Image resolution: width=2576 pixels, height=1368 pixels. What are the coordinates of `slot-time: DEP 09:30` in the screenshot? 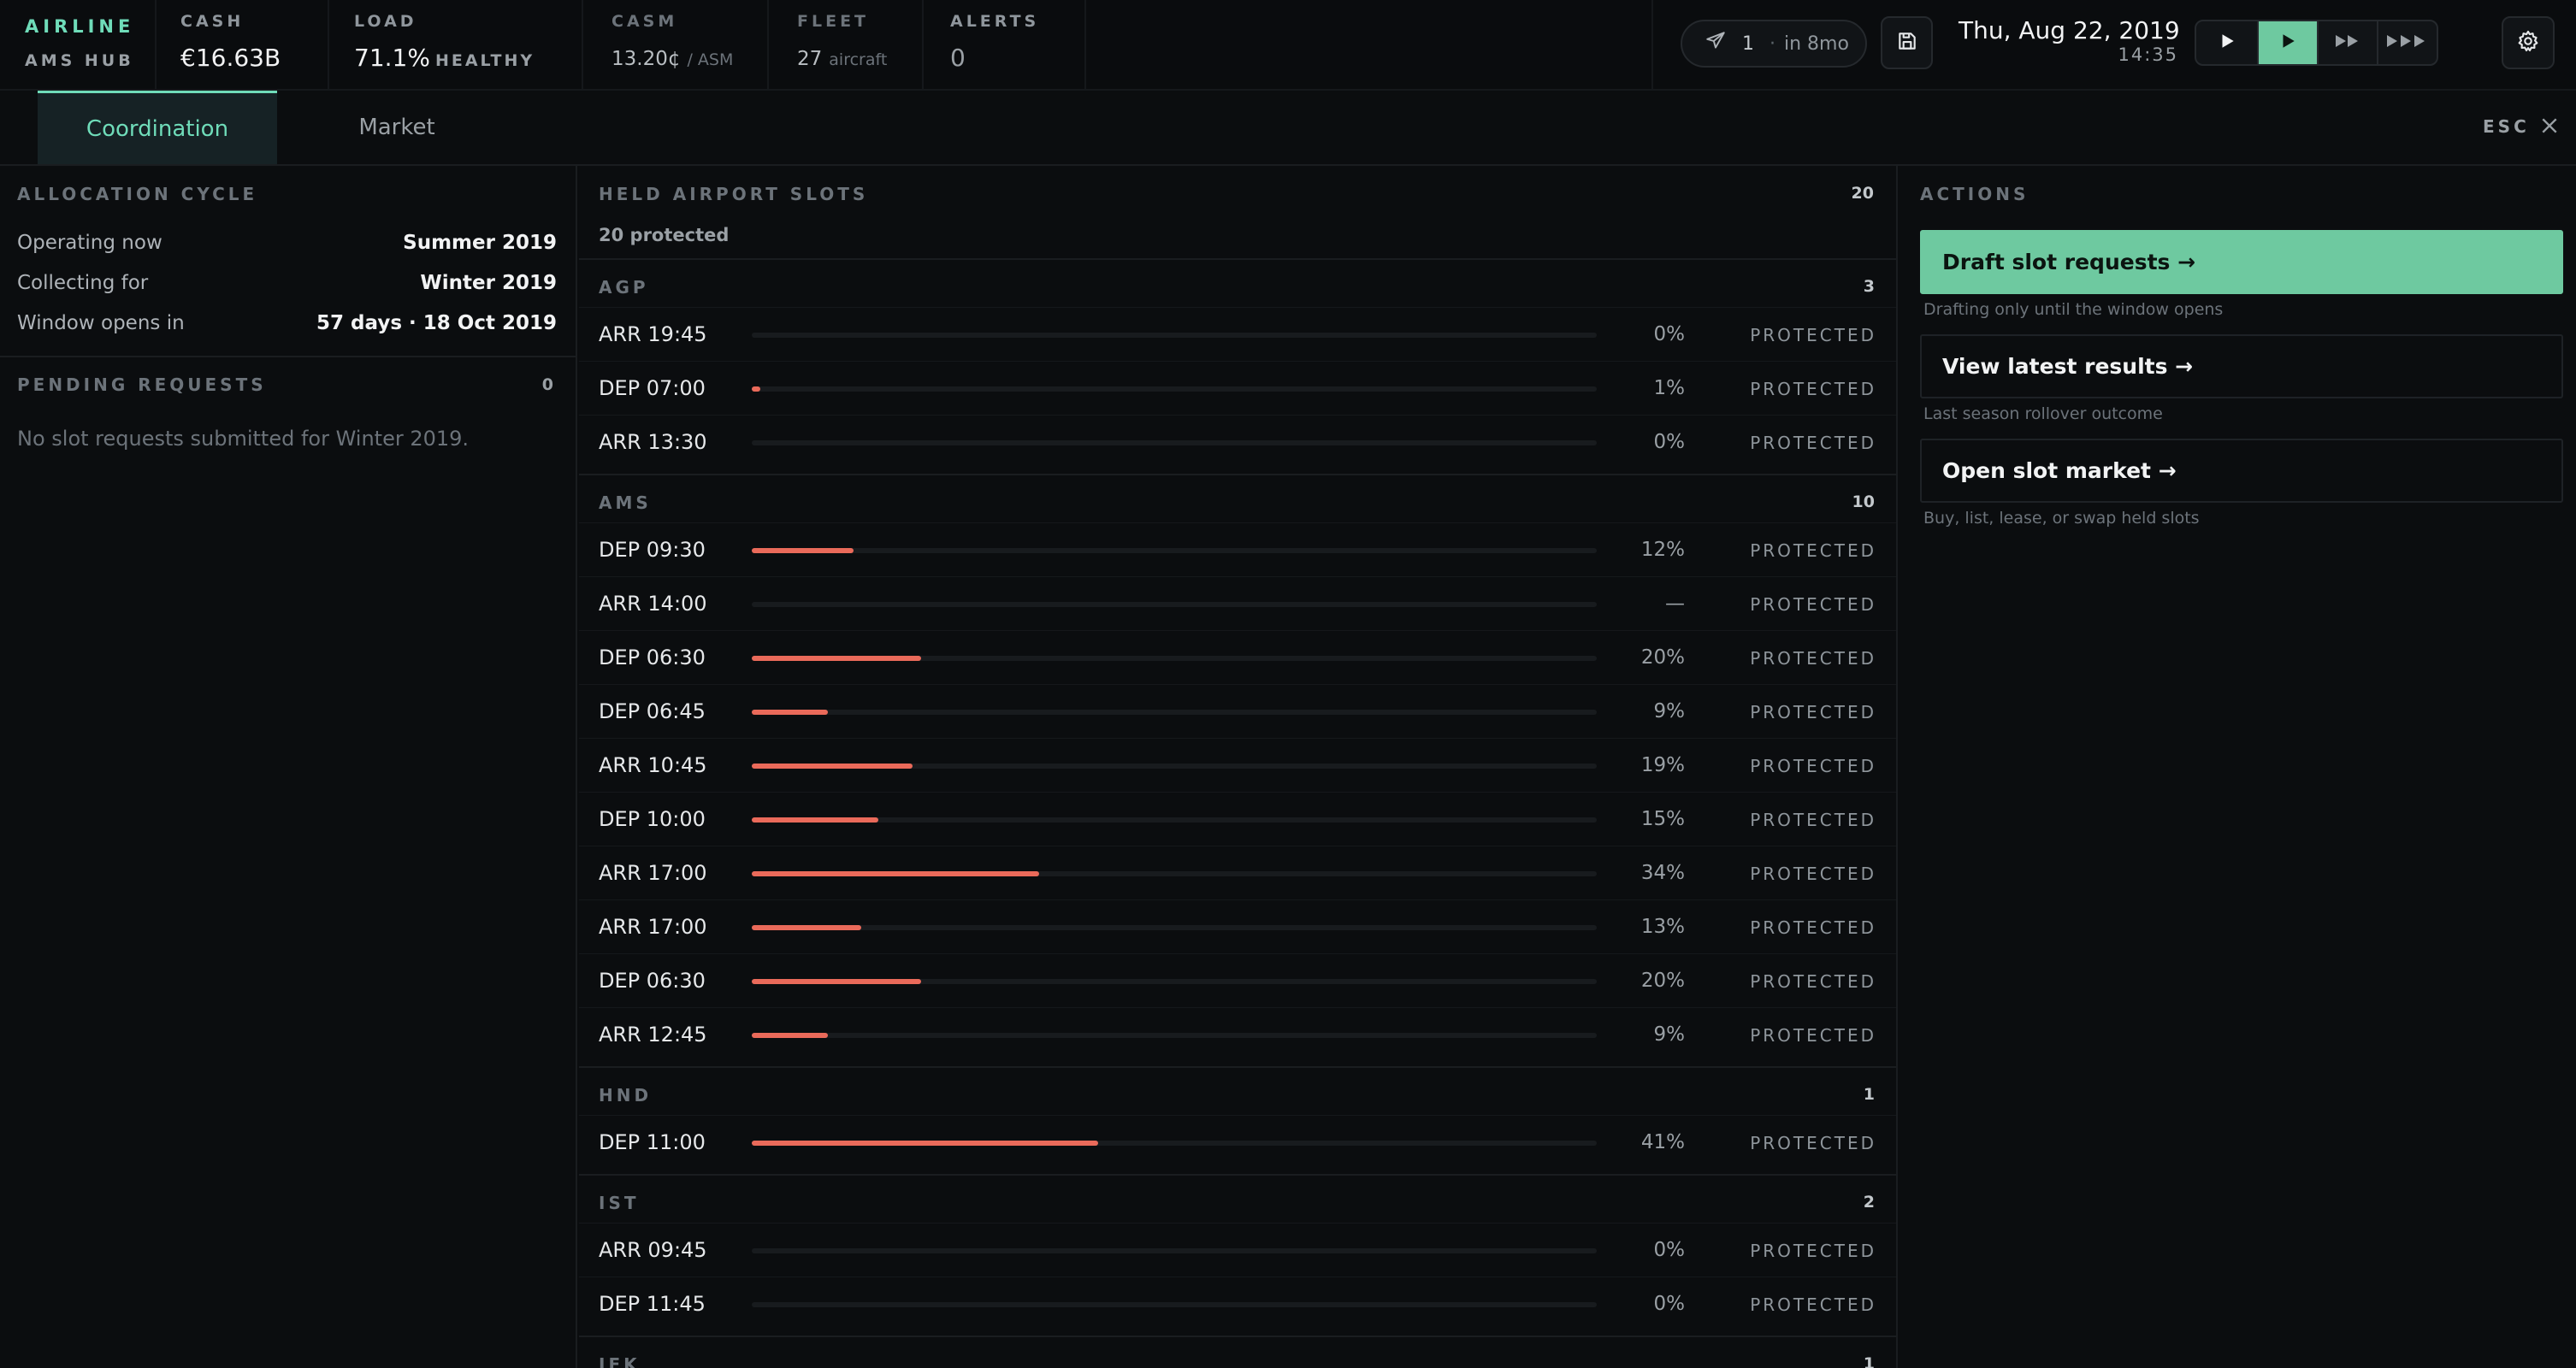 It's located at (652, 550).